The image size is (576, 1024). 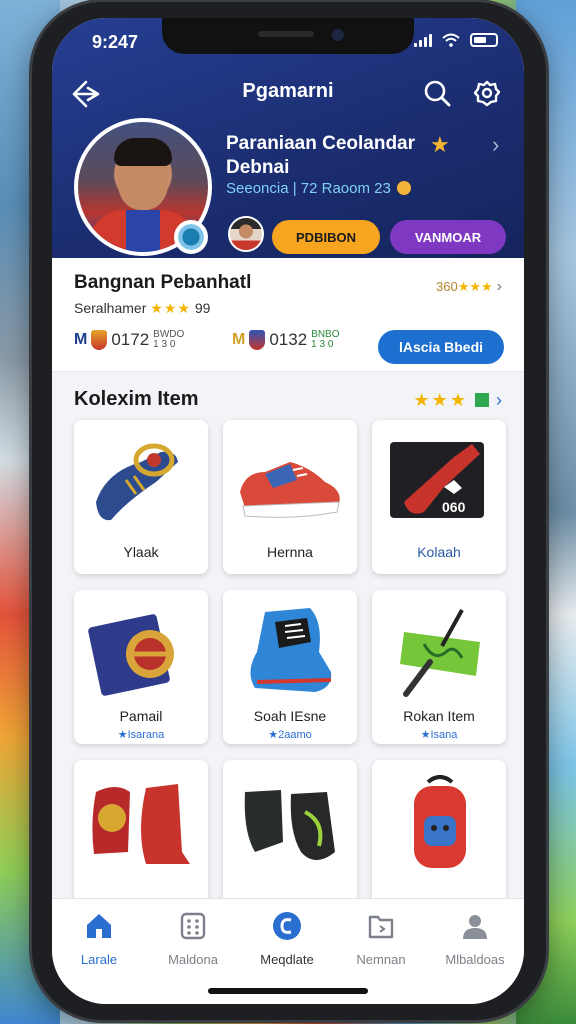 I want to click on info-sub-suffix: 99, so click(x=202, y=308).